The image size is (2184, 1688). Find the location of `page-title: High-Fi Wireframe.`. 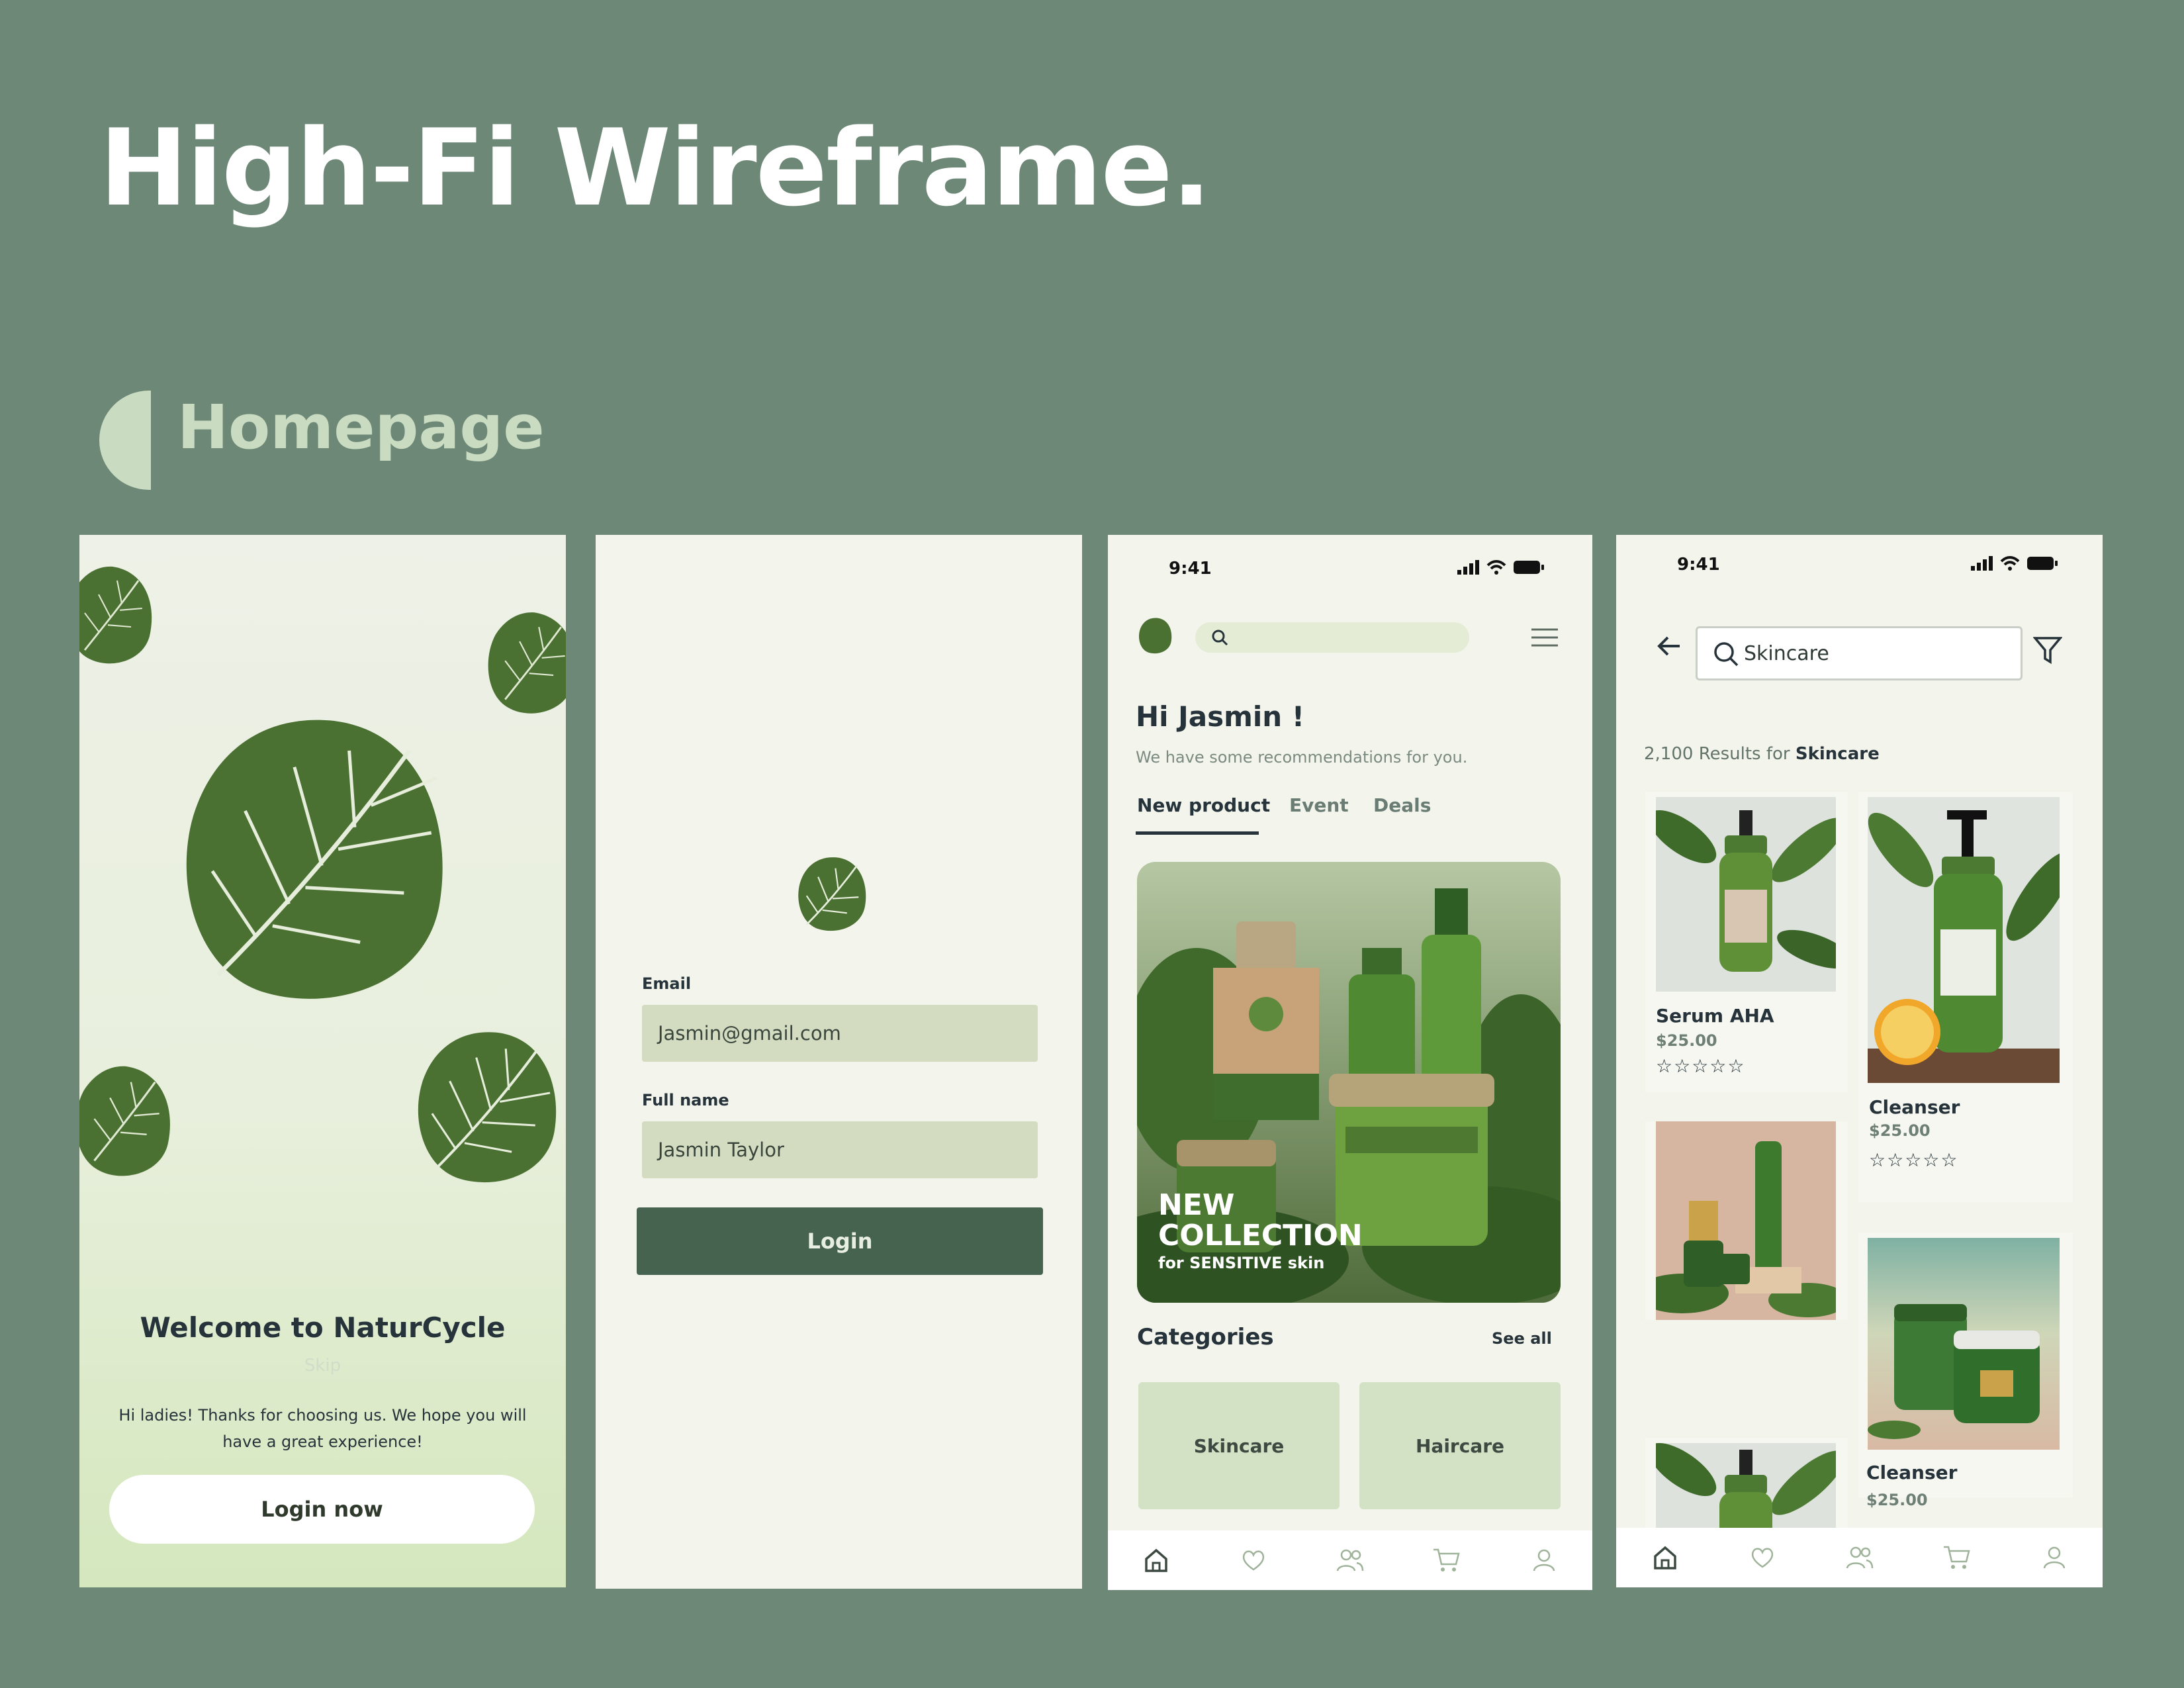

page-title: High-Fi Wireframe. is located at coordinates (655, 168).